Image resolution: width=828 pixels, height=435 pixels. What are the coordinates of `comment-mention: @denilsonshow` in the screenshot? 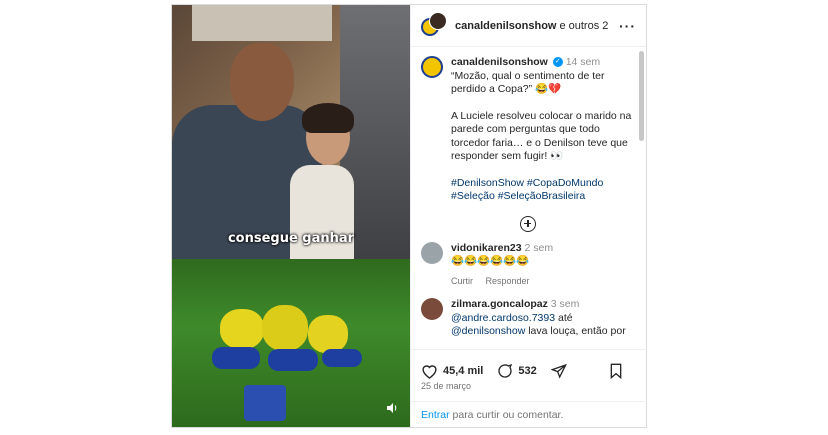 It's located at (488, 331).